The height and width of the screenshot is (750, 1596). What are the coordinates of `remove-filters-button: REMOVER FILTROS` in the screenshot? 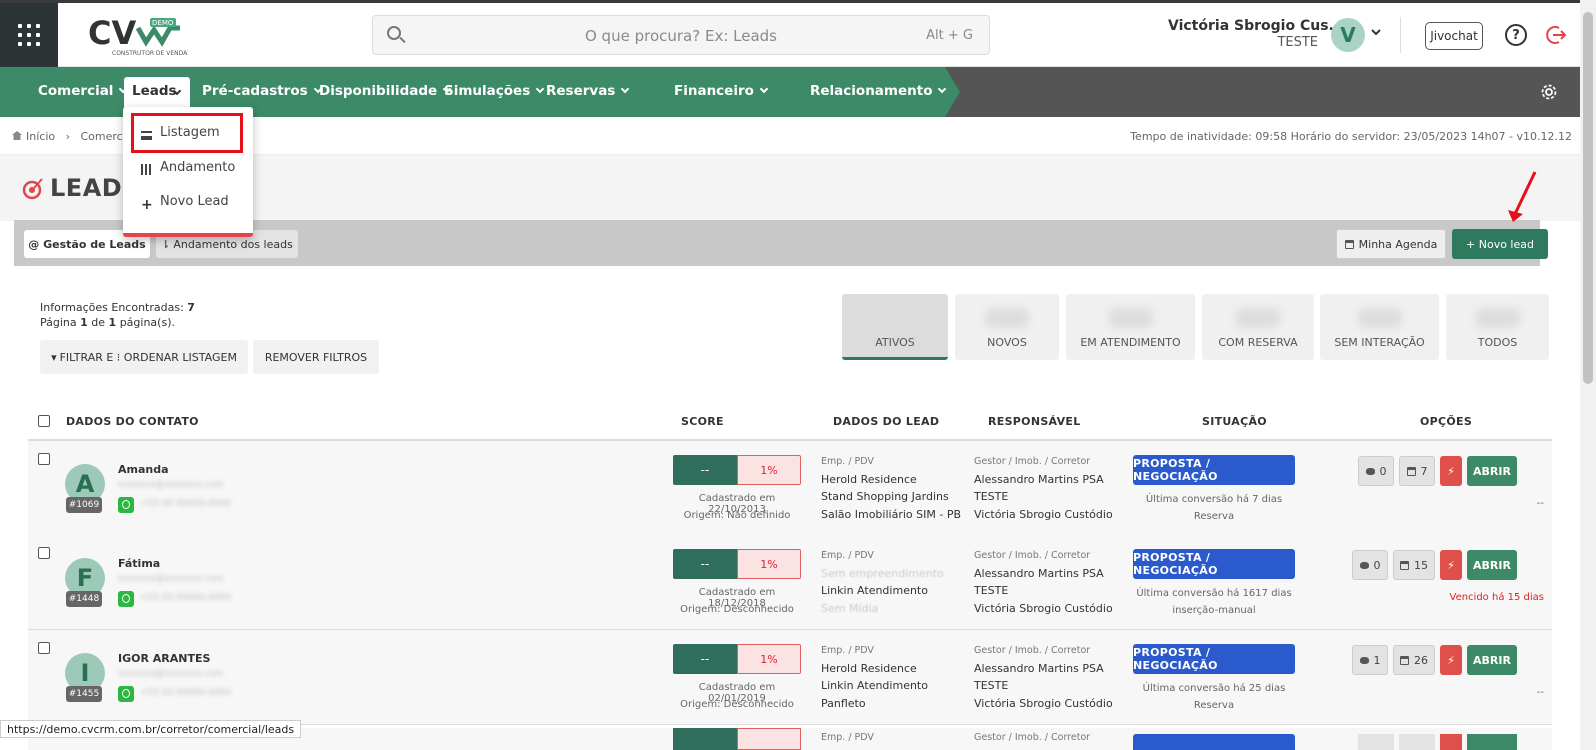 It's located at (316, 357).